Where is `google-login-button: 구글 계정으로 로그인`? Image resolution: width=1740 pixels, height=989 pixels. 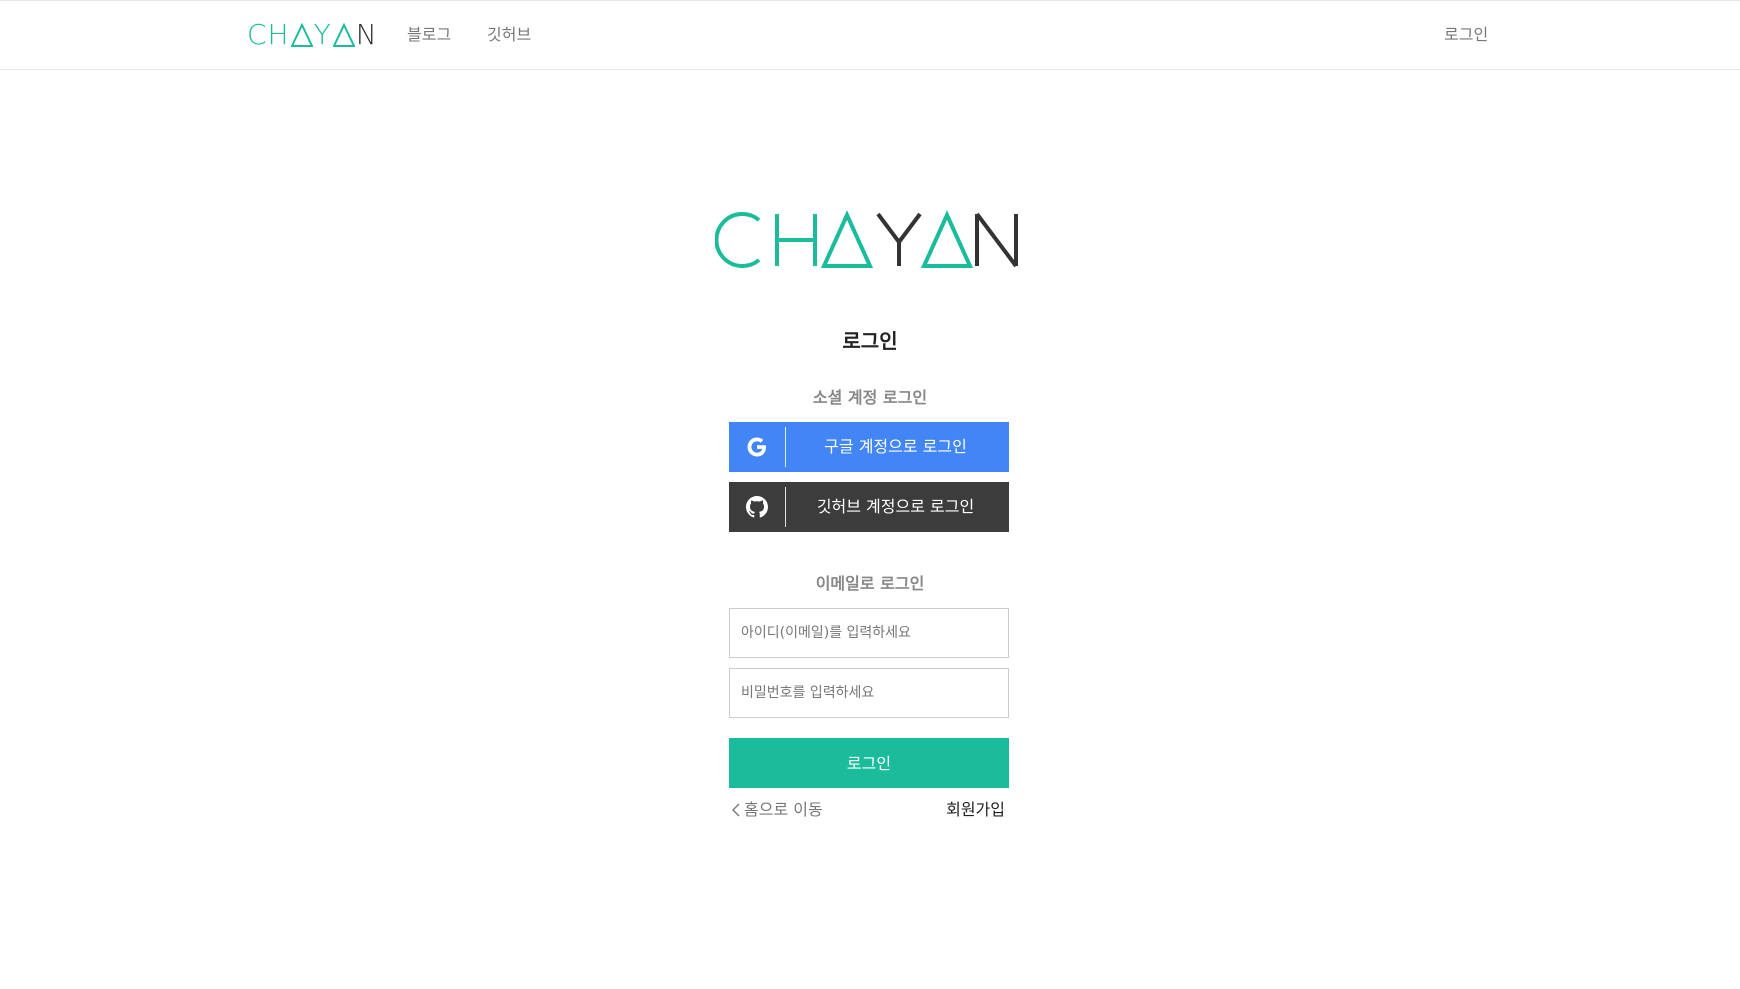
google-login-button: 구글 계정으로 로그인 is located at coordinates (869, 447).